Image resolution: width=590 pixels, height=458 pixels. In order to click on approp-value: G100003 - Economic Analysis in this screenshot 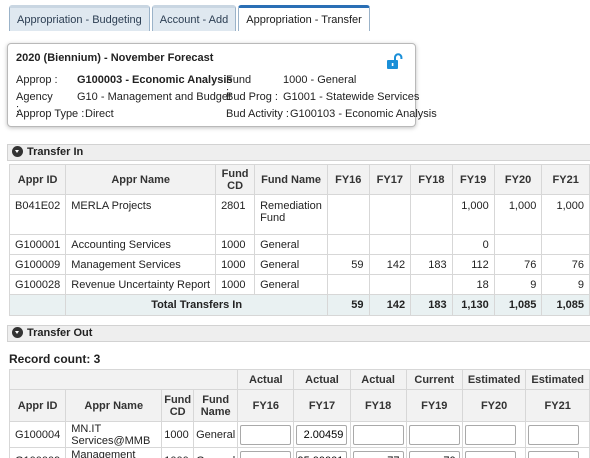, I will do `click(155, 80)`.